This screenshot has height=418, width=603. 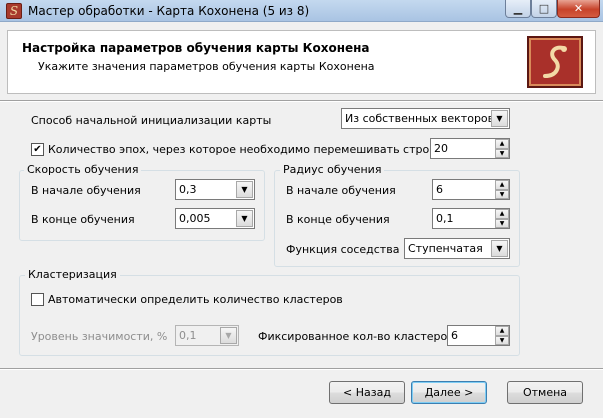 I want to click on minimize-icon: ▁, so click(x=518, y=8).